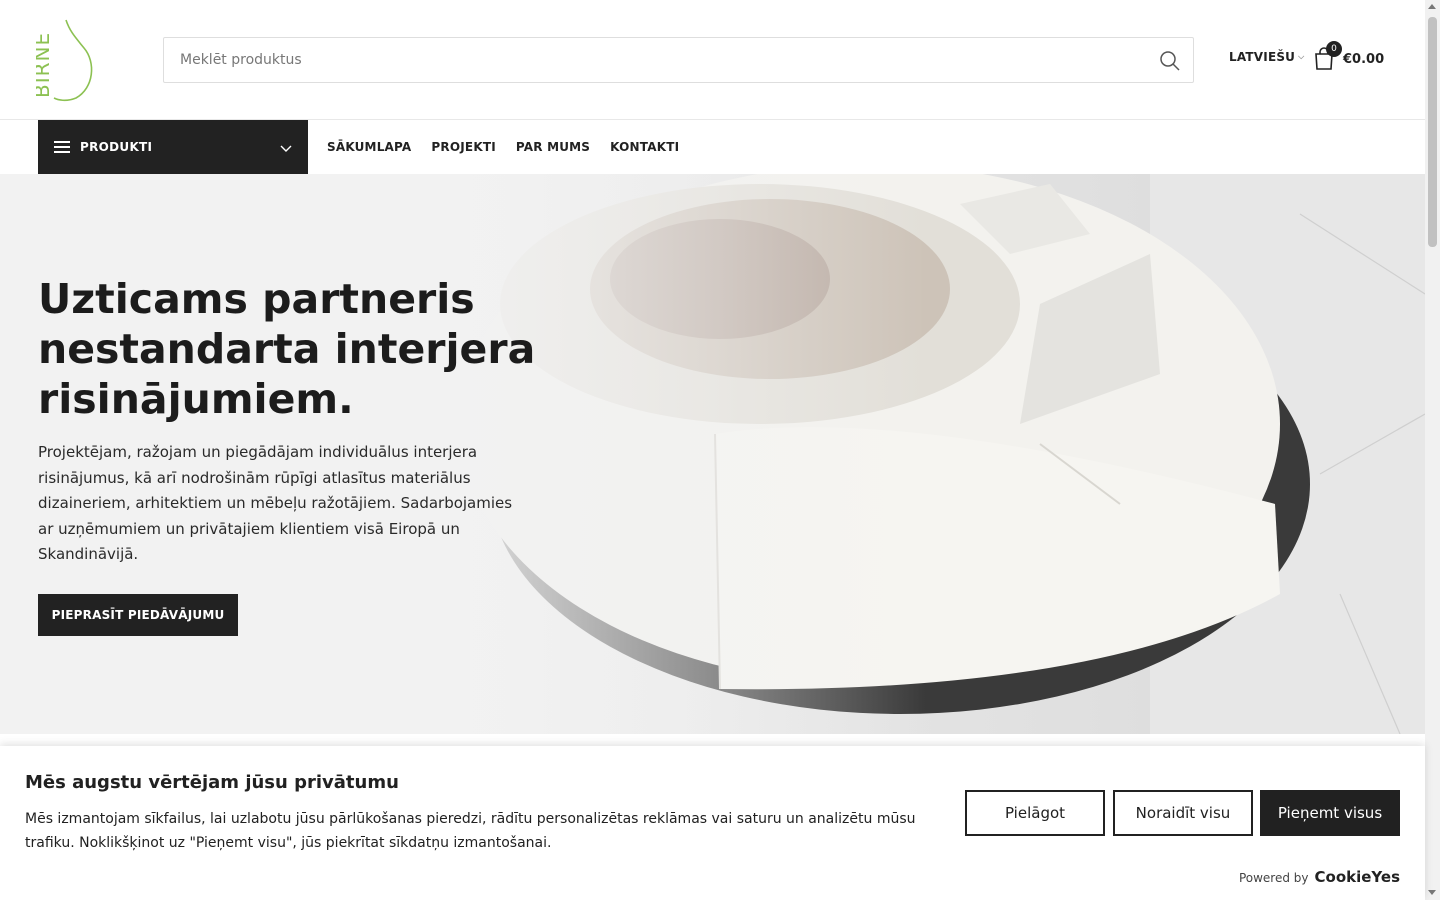 This screenshot has height=900, width=1440. I want to click on page-scrollbar, so click(1432, 450).